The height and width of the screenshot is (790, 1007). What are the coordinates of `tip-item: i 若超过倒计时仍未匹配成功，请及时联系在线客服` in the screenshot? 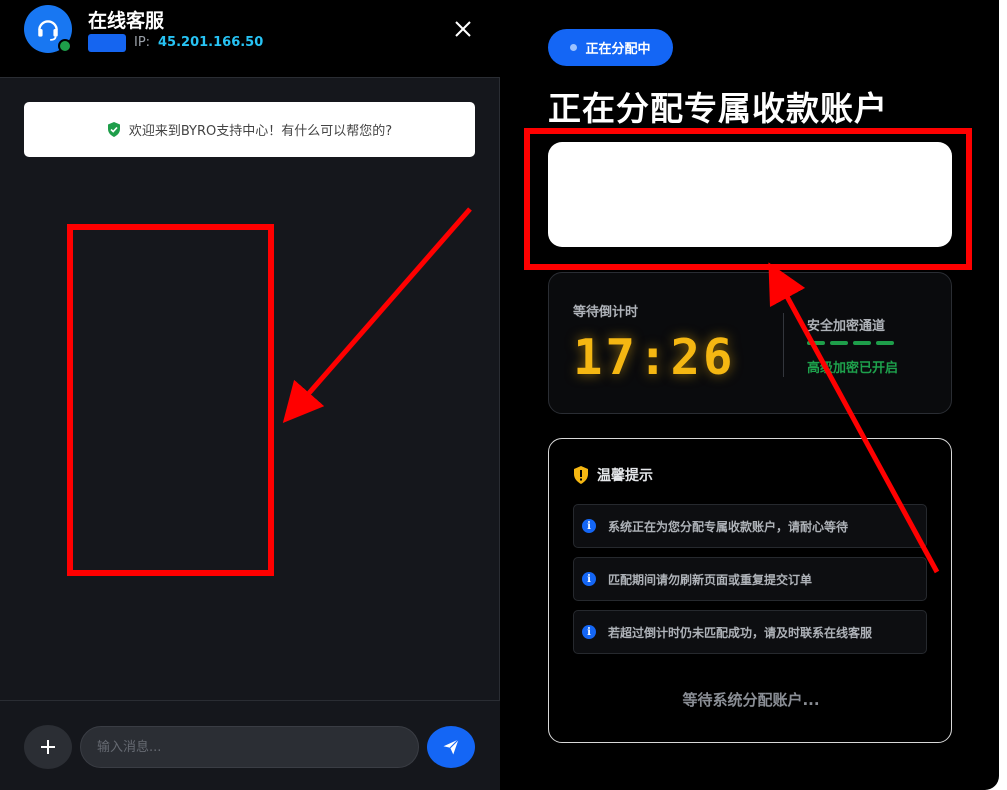 It's located at (750, 632).